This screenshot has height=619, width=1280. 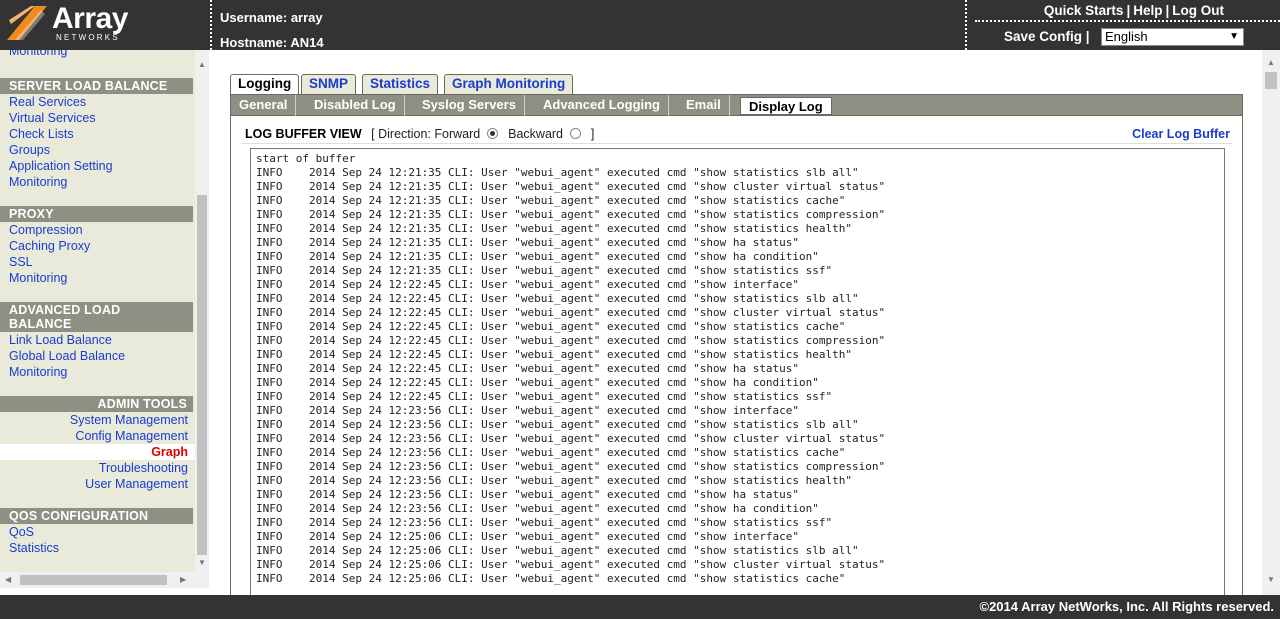 What do you see at coordinates (202, 375) in the screenshot?
I see `sidebar-scroll-thumb` at bounding box center [202, 375].